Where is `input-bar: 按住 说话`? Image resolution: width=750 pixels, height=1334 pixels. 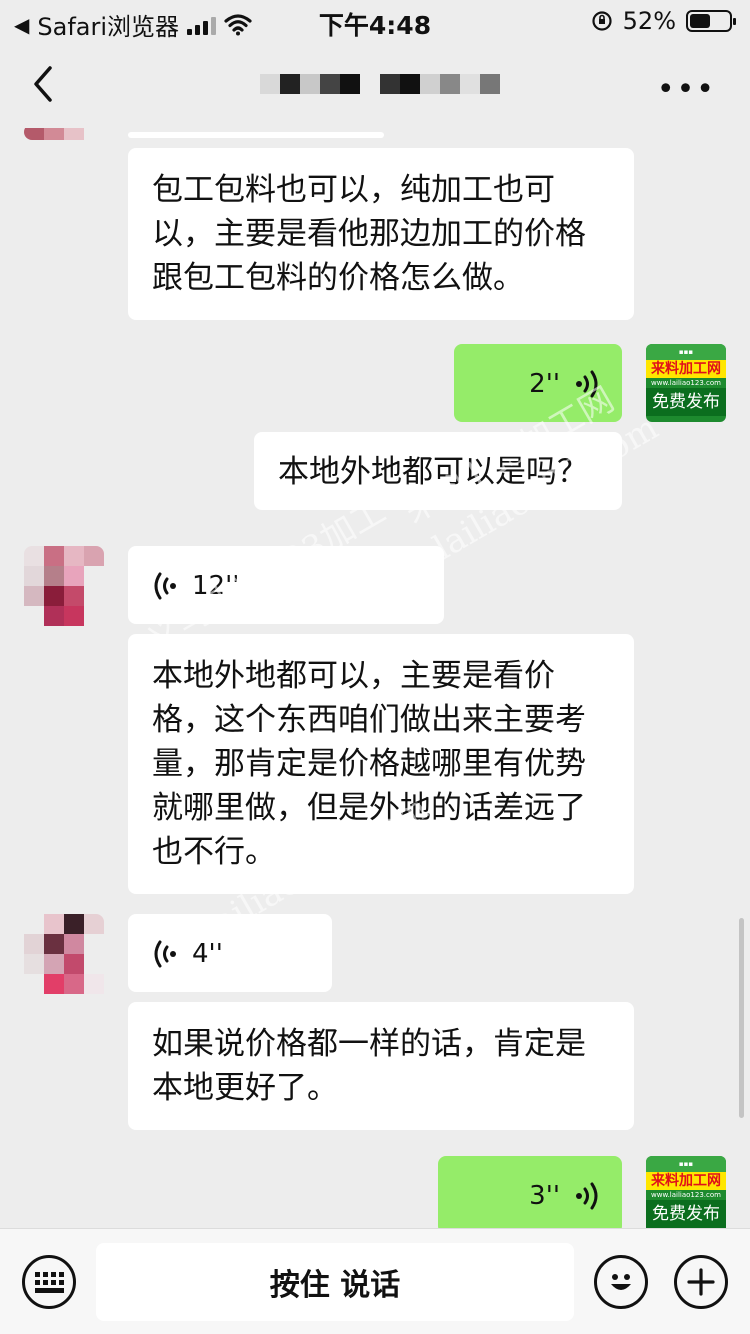
input-bar: 按住 说话 is located at coordinates (375, 1281).